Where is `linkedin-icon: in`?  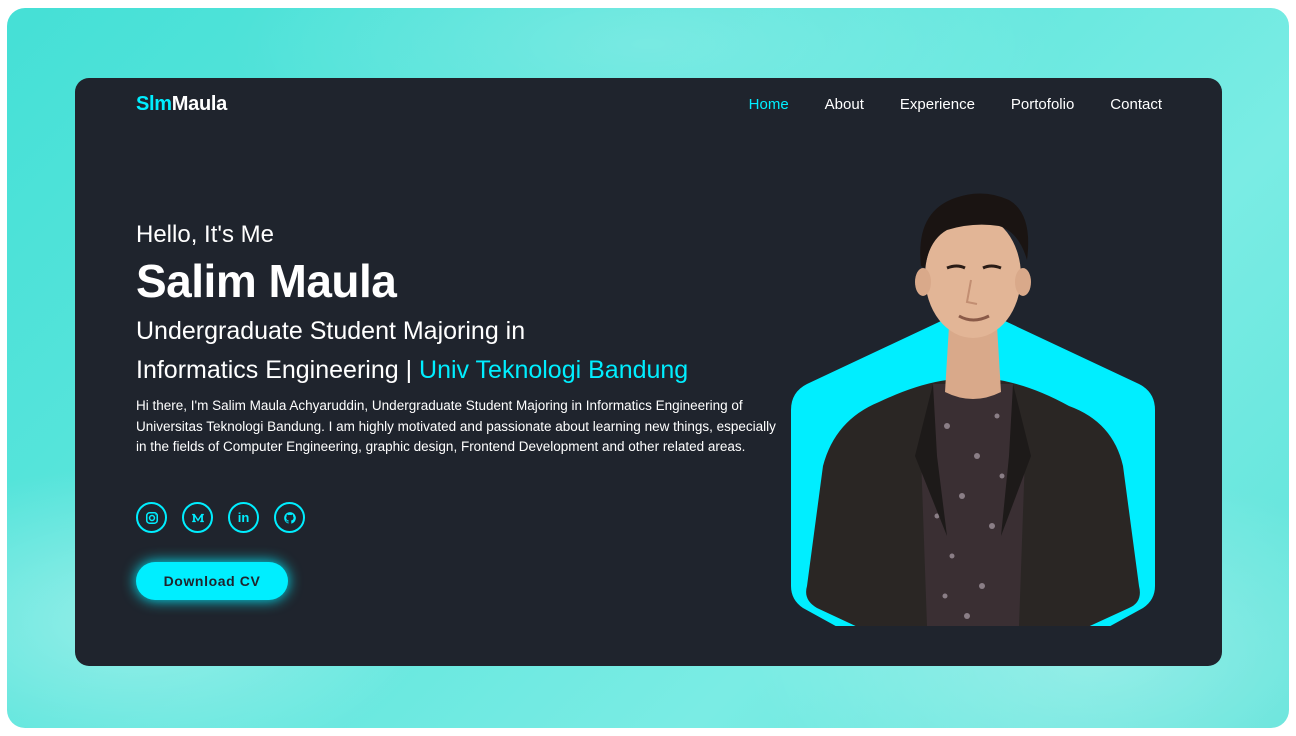 linkedin-icon: in is located at coordinates (243, 517).